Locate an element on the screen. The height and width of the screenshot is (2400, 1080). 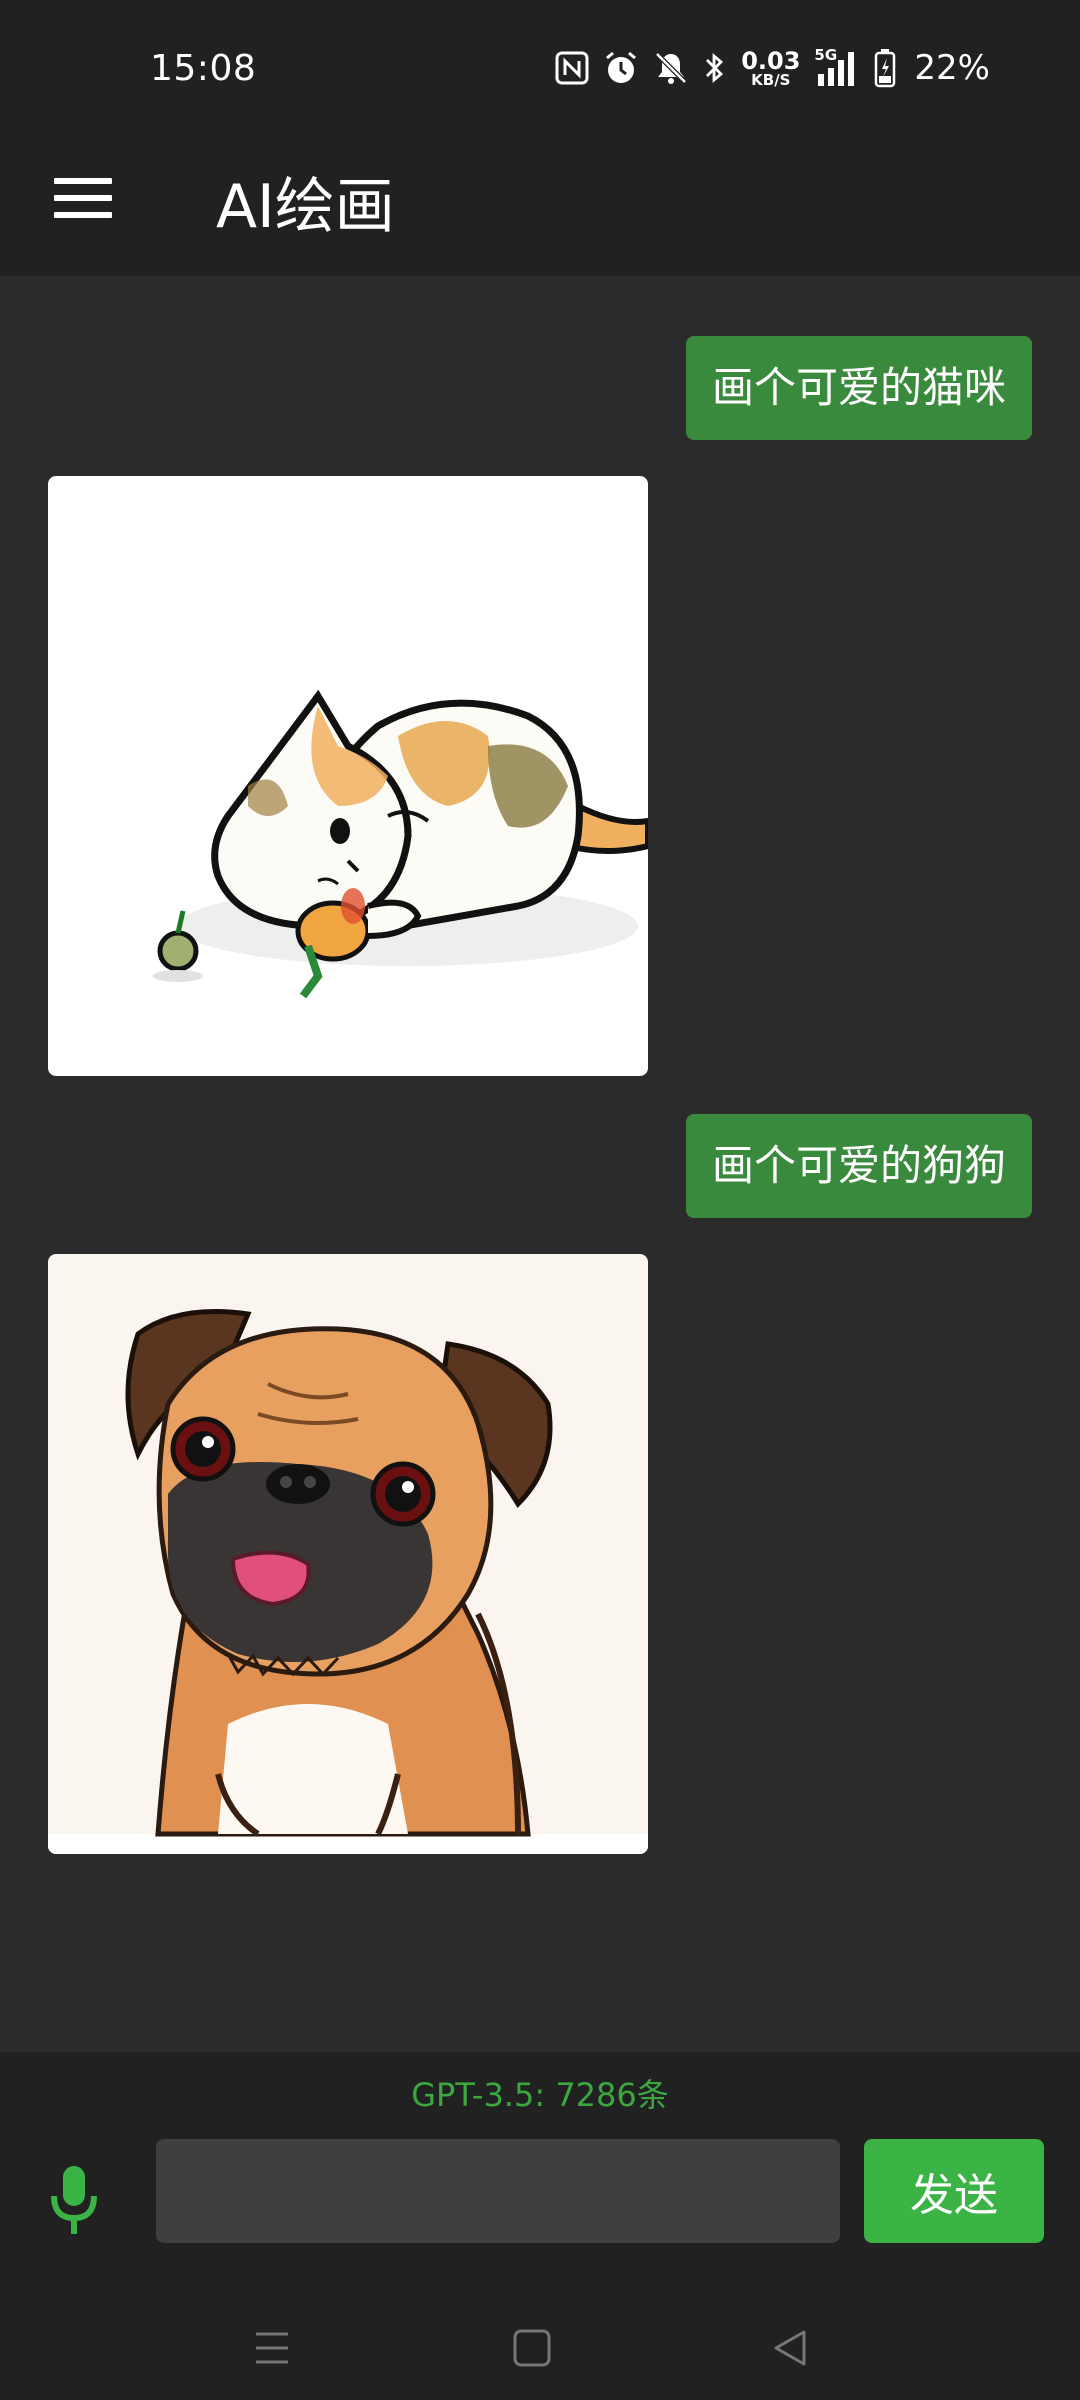
user-message-bubble: 画个可爱的猫咪 is located at coordinates (858, 388).